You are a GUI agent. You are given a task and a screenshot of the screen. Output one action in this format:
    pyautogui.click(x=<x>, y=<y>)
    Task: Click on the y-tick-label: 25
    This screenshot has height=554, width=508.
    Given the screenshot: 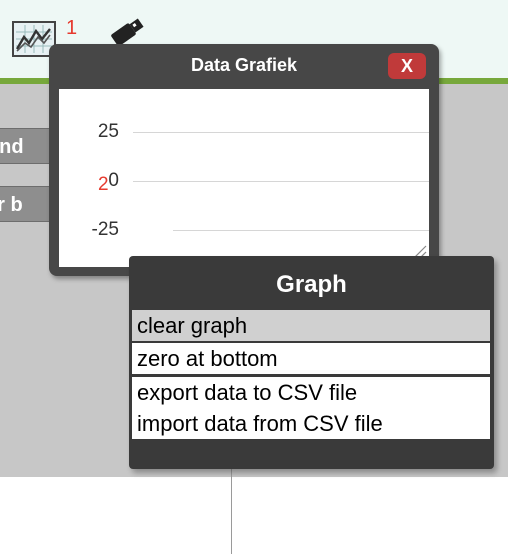 What is the action you would take?
    pyautogui.click(x=108, y=131)
    